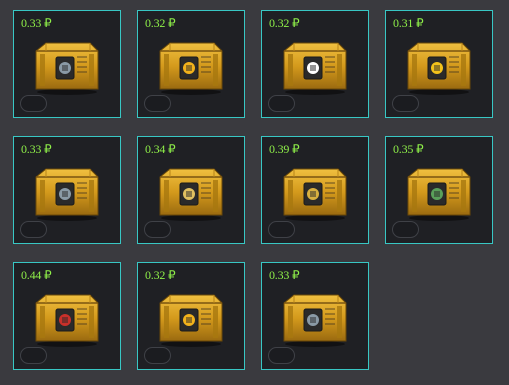 This screenshot has height=385, width=509. I want to click on case-card: 0.35 ₽, so click(439, 190).